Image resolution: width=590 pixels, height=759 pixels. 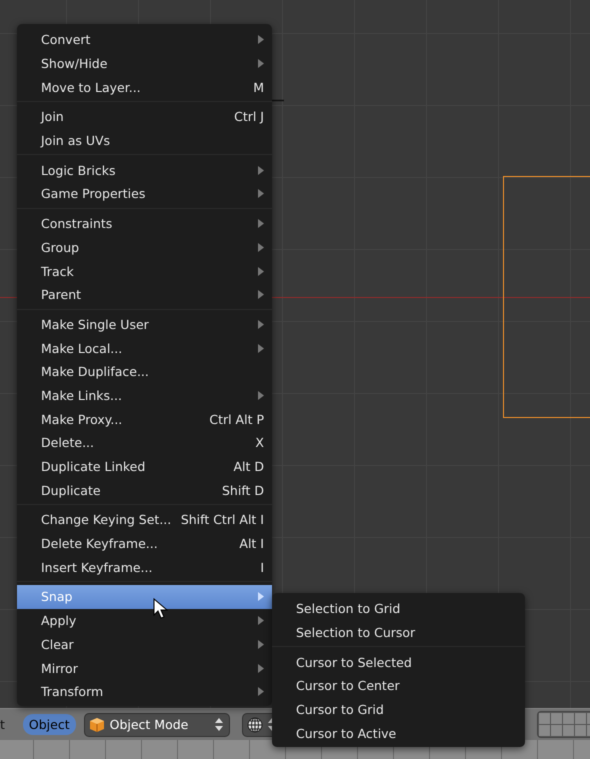 I want to click on menu-item: Track, so click(x=144, y=271).